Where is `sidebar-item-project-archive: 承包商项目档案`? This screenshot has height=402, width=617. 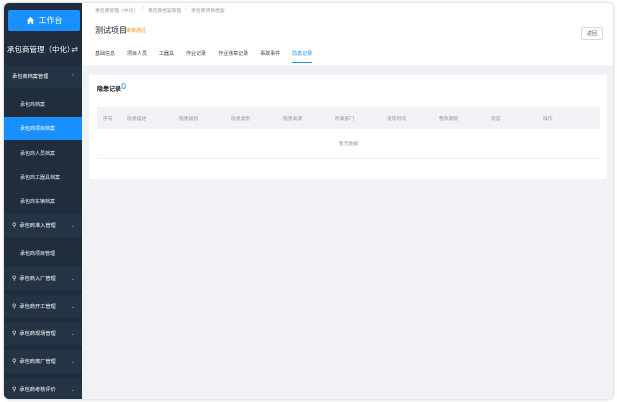
sidebar-item-project-archive: 承包商项目档案 is located at coordinates (43, 128).